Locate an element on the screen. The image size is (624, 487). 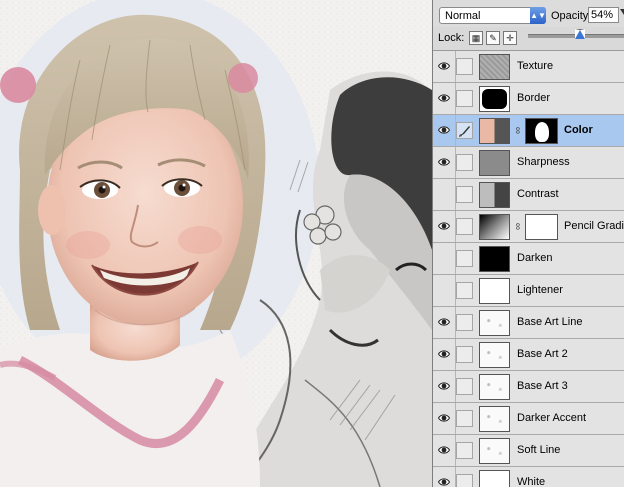
layer-name: Border is located at coordinates (534, 98).